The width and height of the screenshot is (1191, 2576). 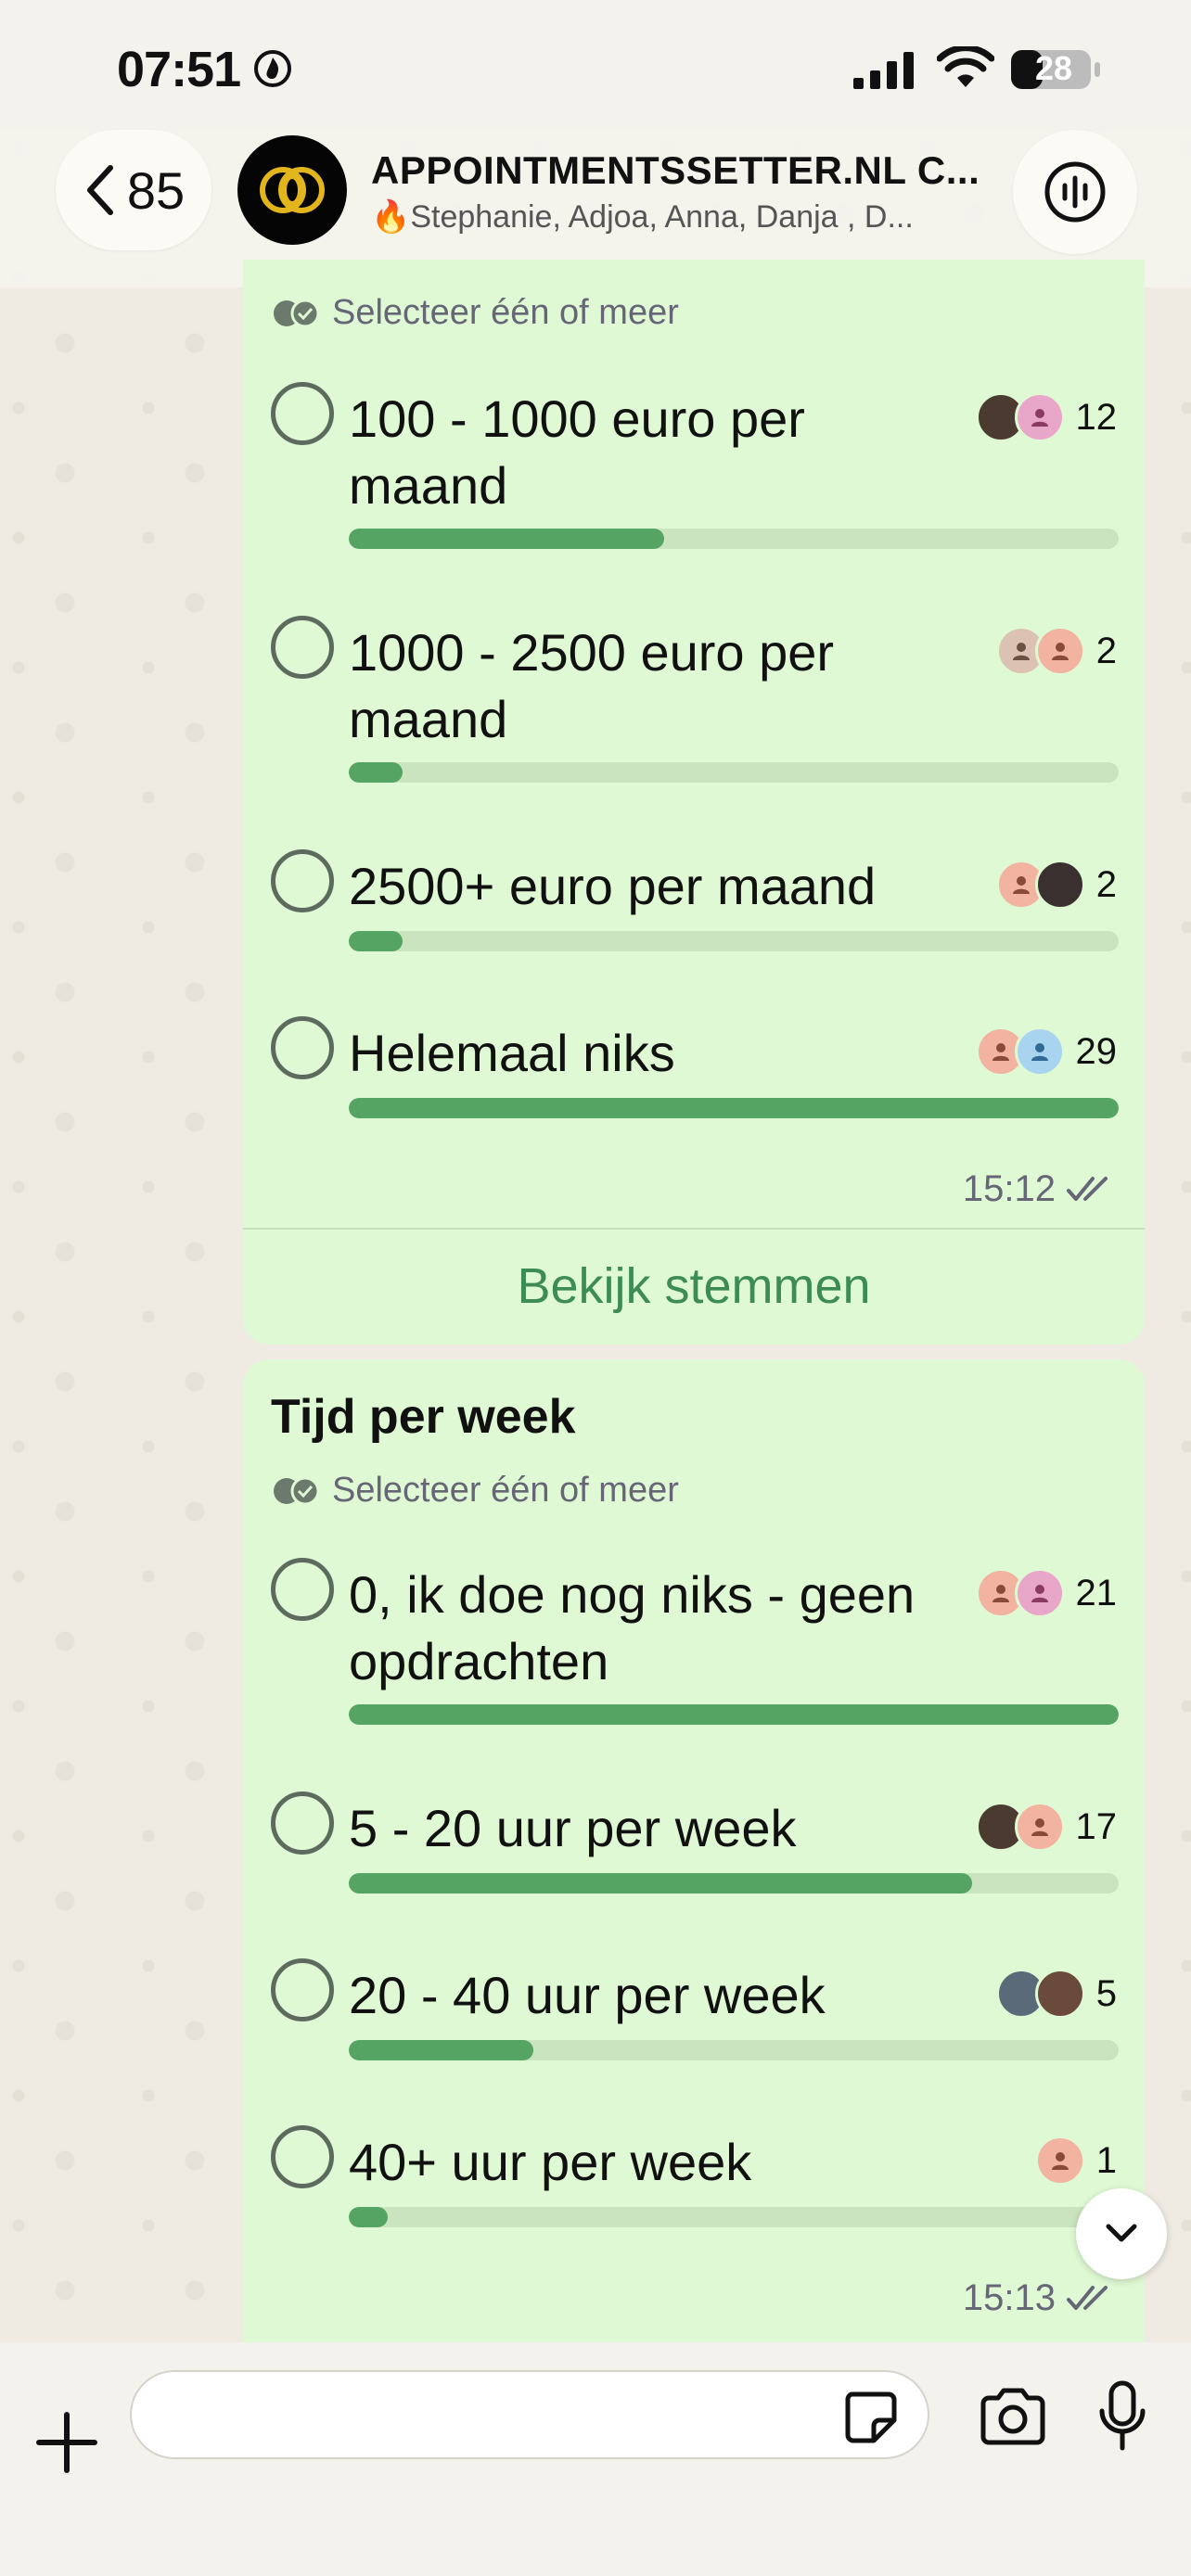 What do you see at coordinates (1013, 2417) in the screenshot?
I see `camera-icon` at bounding box center [1013, 2417].